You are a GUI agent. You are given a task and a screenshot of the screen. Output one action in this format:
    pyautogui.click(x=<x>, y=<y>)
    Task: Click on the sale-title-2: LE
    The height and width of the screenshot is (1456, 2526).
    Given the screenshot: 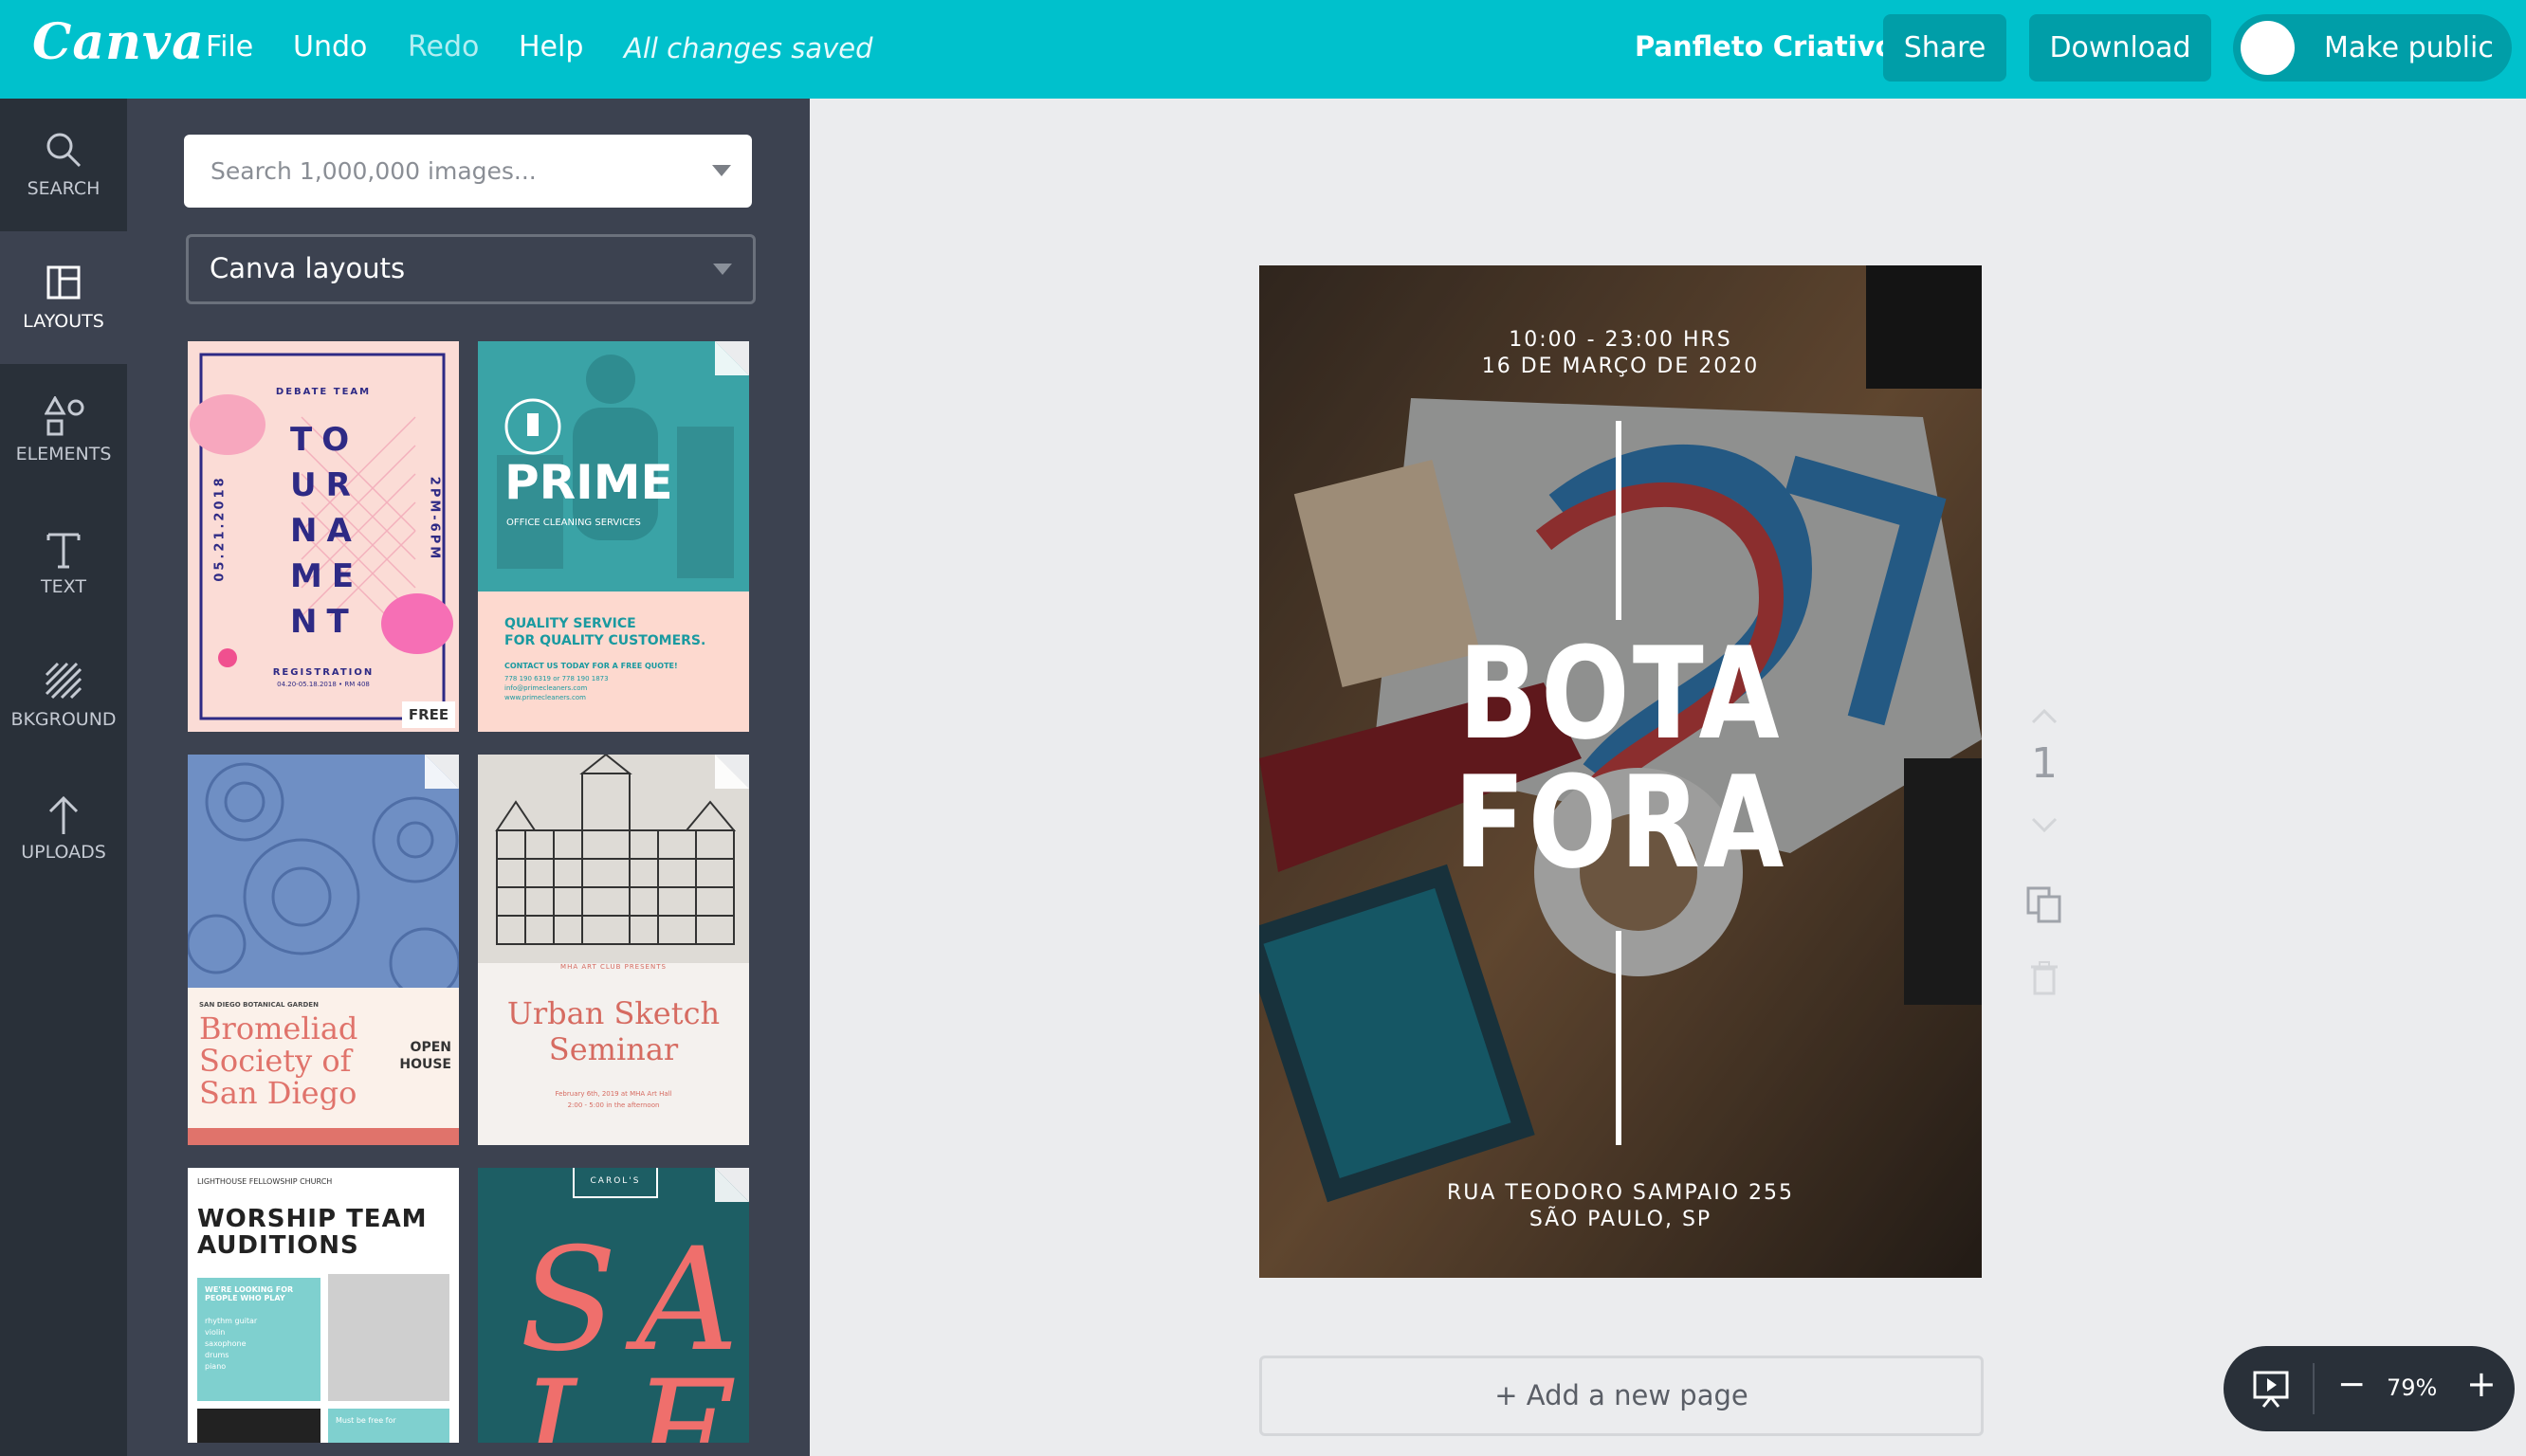 What is the action you would take?
    pyautogui.click(x=634, y=1397)
    